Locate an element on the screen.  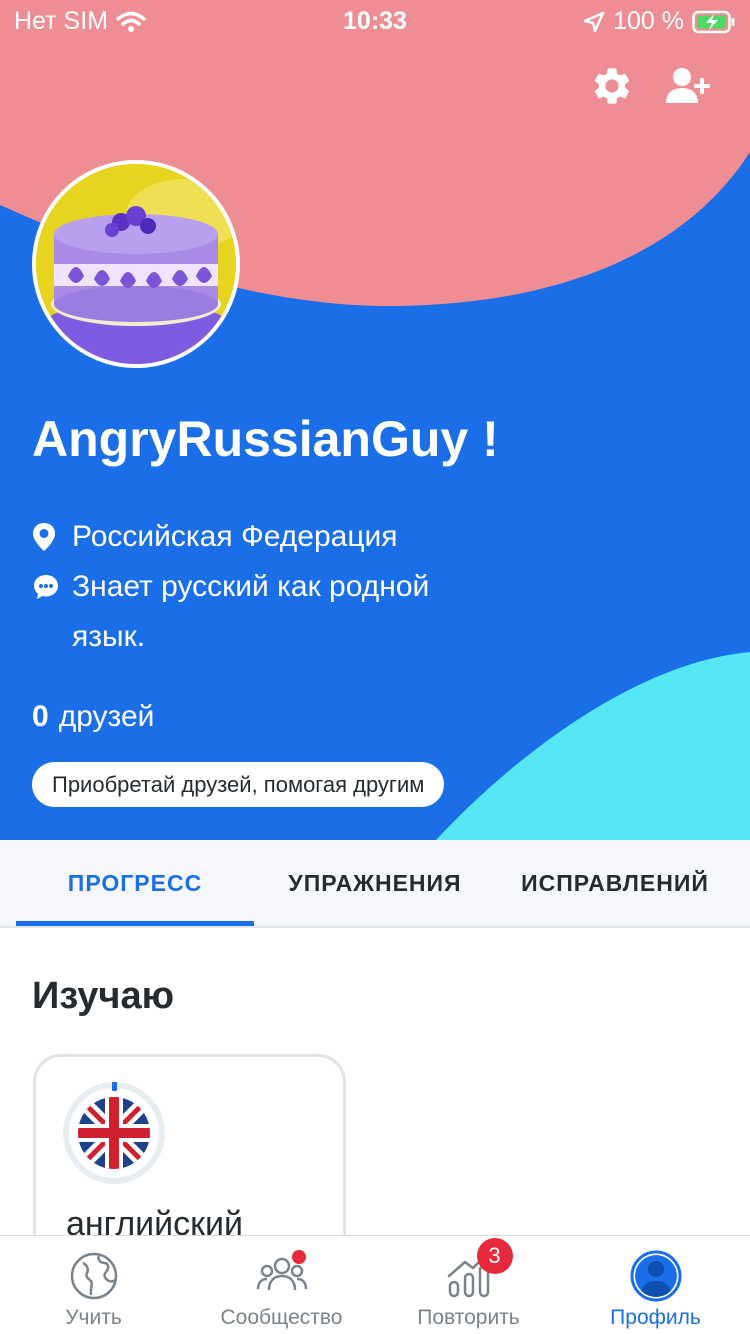
uk-flag-icon is located at coordinates (114, 1133).